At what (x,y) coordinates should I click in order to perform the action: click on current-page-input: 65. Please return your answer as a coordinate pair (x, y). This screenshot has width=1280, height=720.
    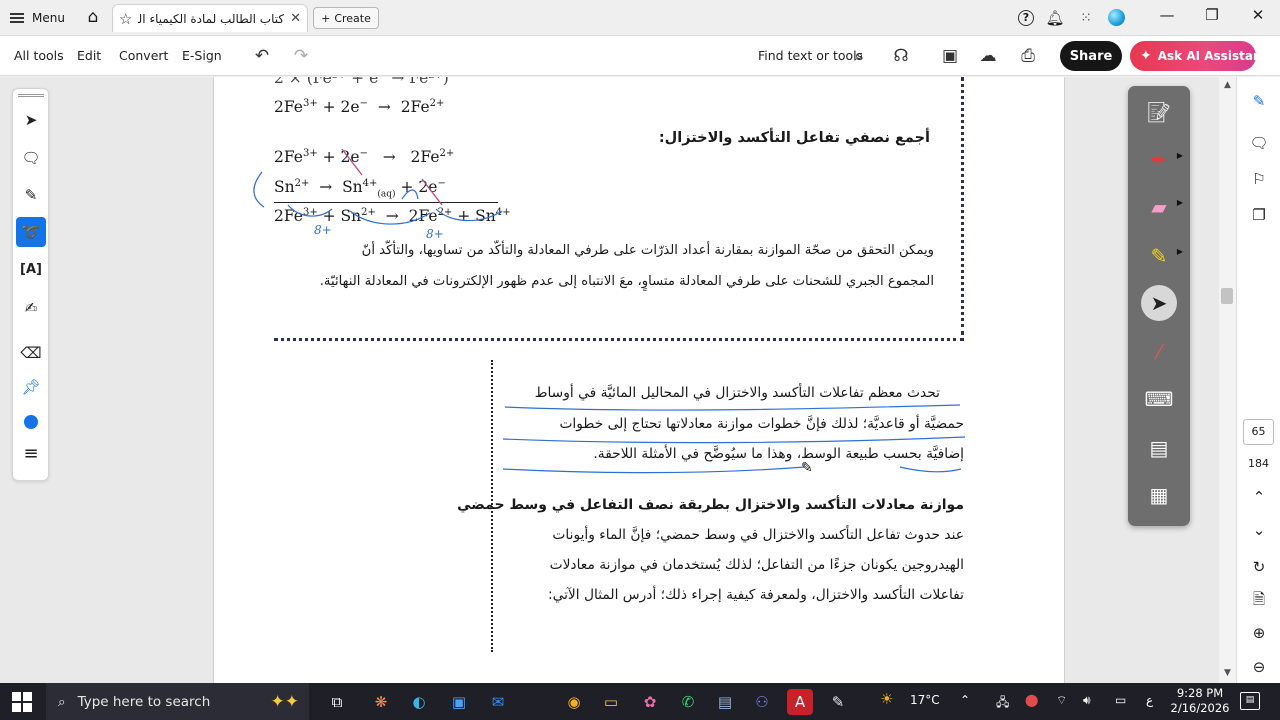
    Looking at the image, I should click on (1258, 432).